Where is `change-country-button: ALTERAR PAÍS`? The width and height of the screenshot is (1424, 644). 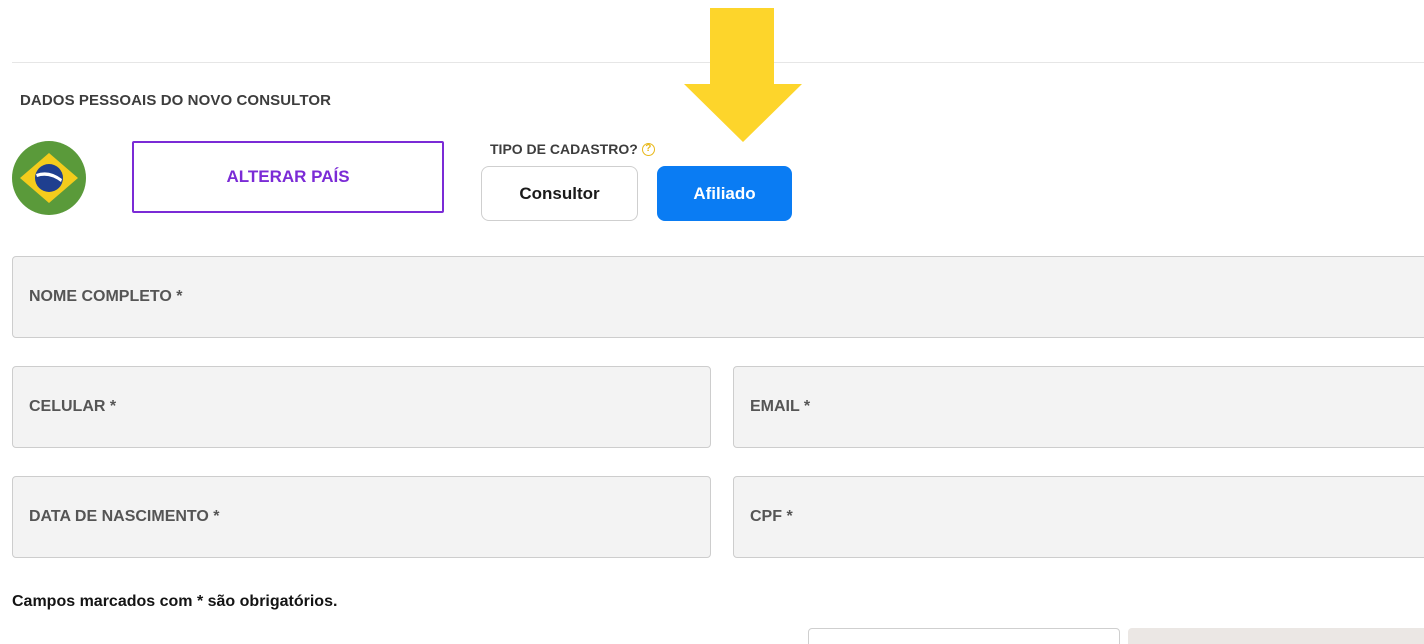
change-country-button: ALTERAR PAÍS is located at coordinates (288, 177).